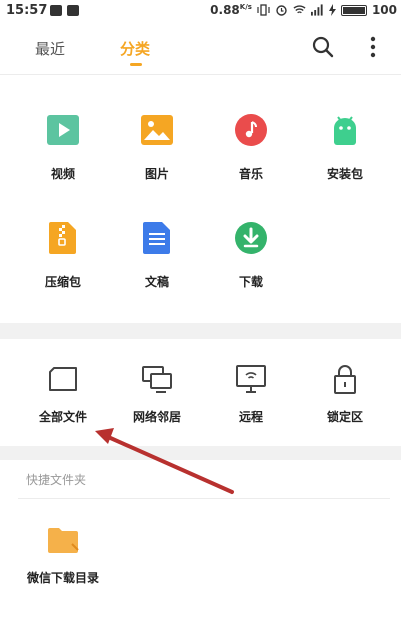 This screenshot has width=401, height=643. Describe the element at coordinates (250, 174) in the screenshot. I see `category-label: 音乐` at that location.